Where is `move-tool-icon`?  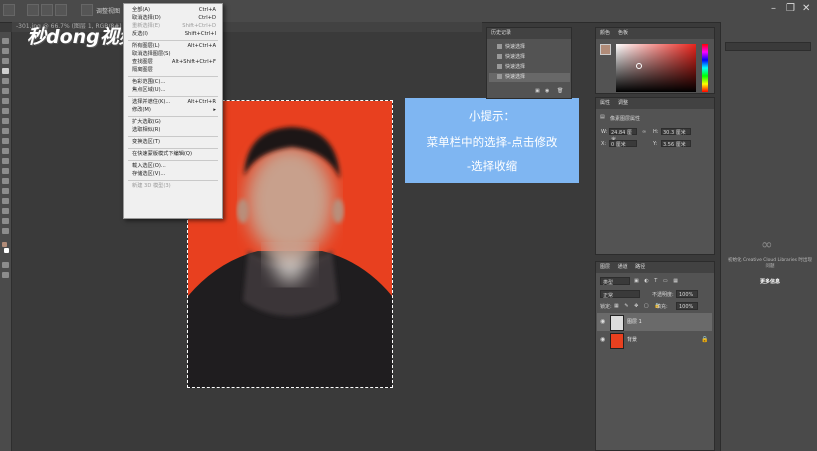
move-tool-icon is located at coordinates (5, 41).